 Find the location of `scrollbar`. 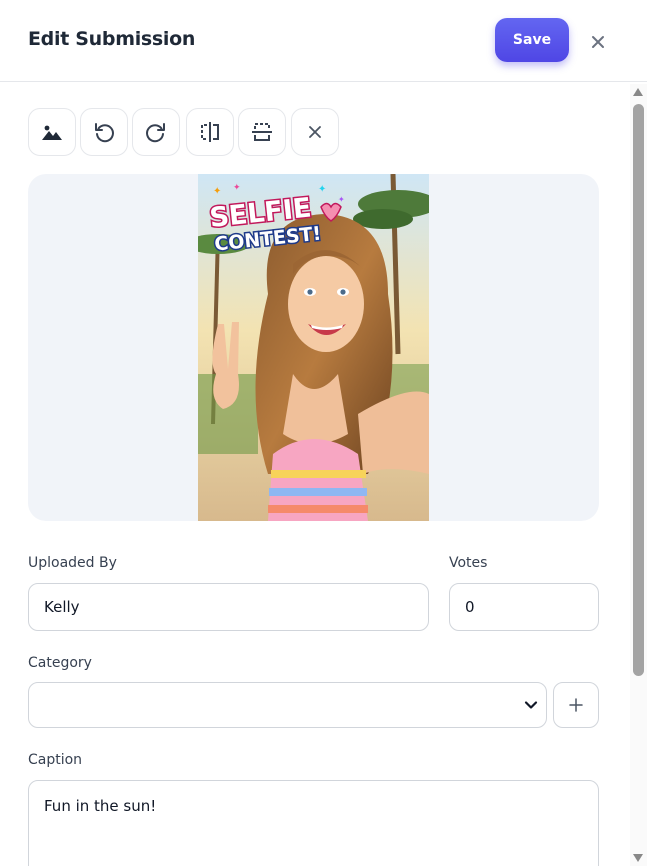

scrollbar is located at coordinates (638, 475).